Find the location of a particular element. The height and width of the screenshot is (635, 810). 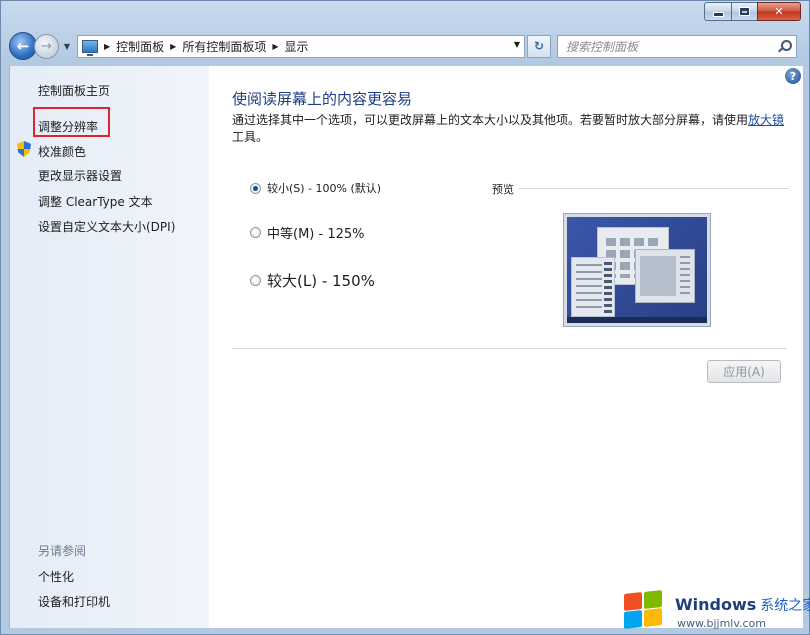

magnifier-link: 放大镜 is located at coordinates (766, 120).